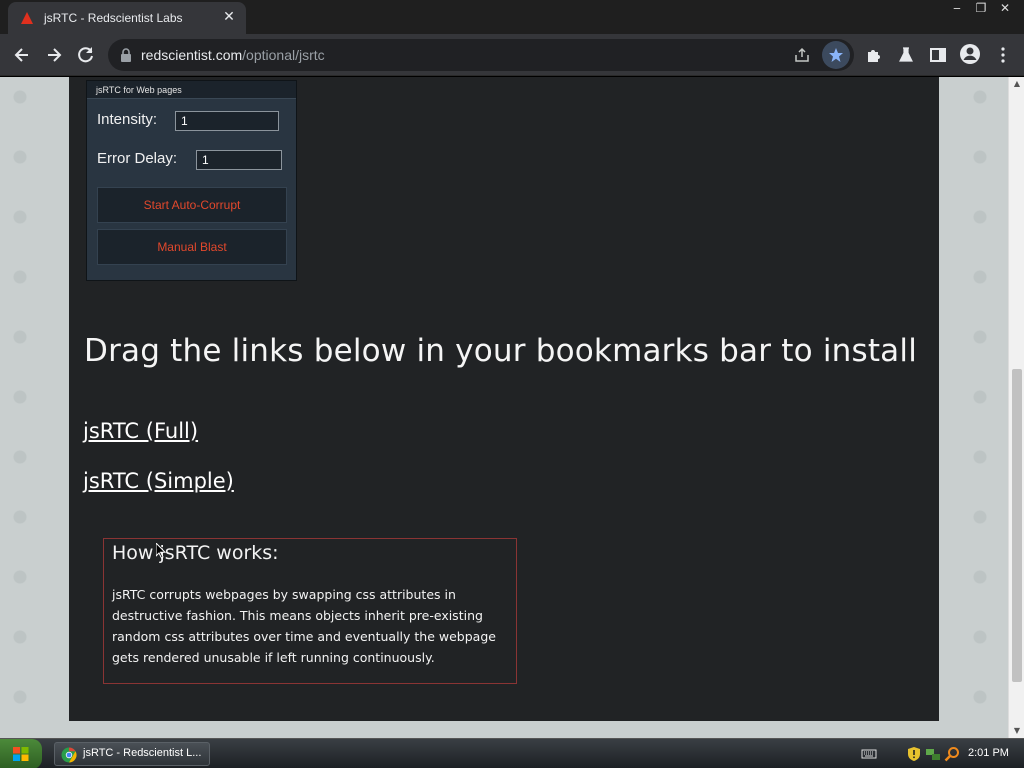 The width and height of the screenshot is (1024, 768). I want to click on bookmark-button, so click(836, 55).